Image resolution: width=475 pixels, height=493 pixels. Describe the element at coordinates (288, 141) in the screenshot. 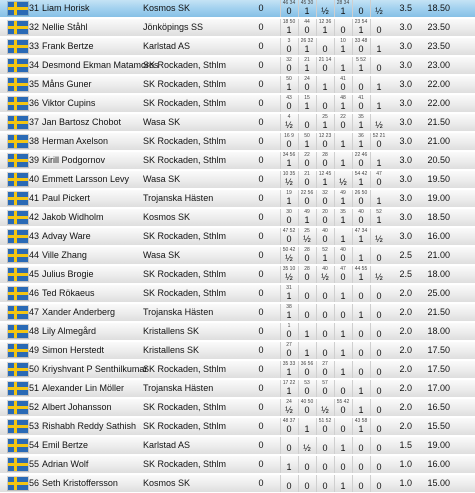

I see `round-cell: 16 90` at that location.